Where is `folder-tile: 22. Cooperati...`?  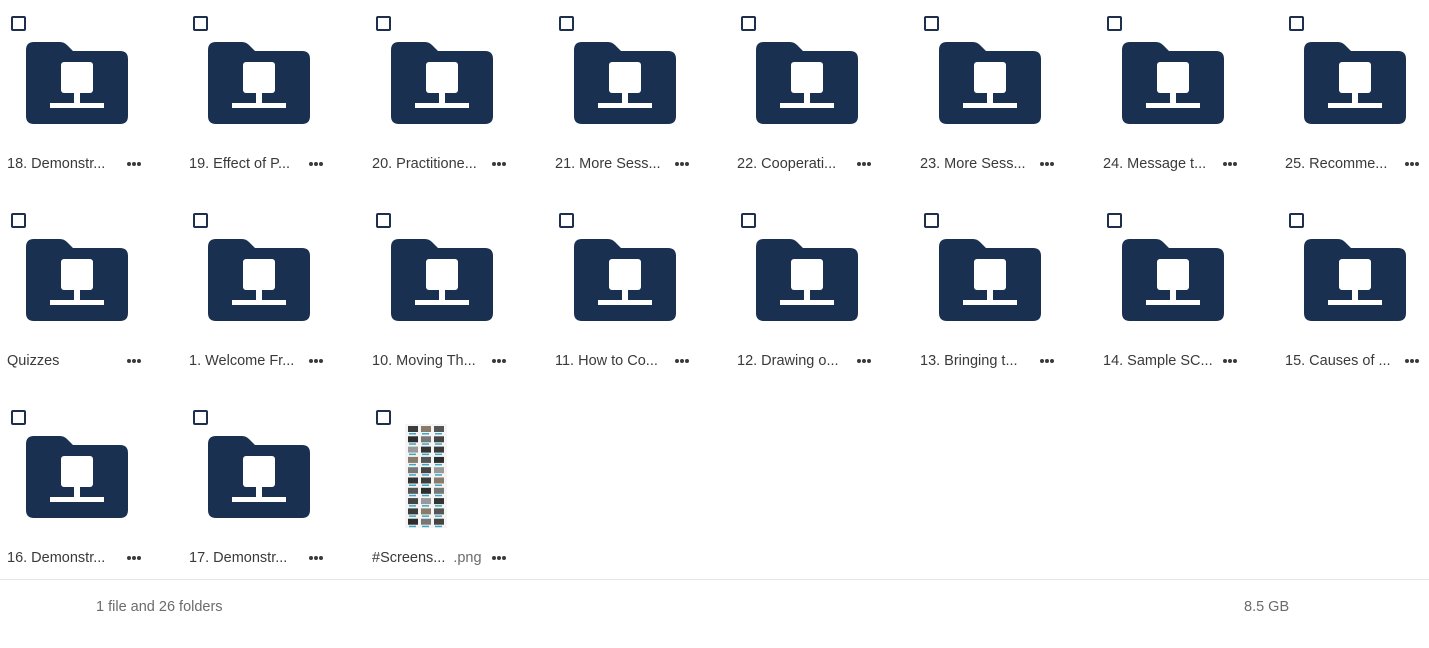 folder-tile: 22. Cooperati... is located at coordinates (821, 98).